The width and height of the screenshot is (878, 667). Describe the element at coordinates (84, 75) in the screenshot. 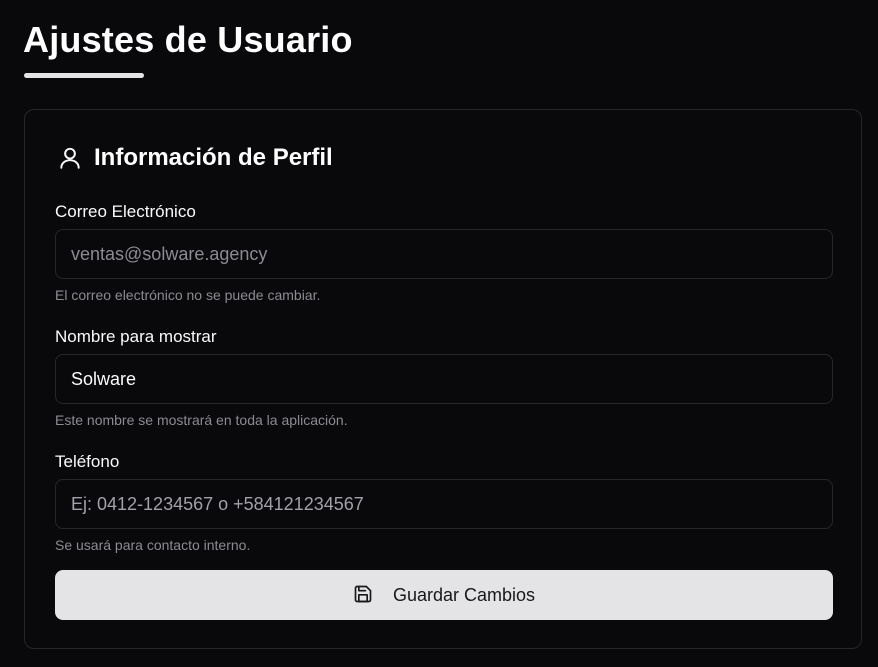

I see `title-underline` at that location.